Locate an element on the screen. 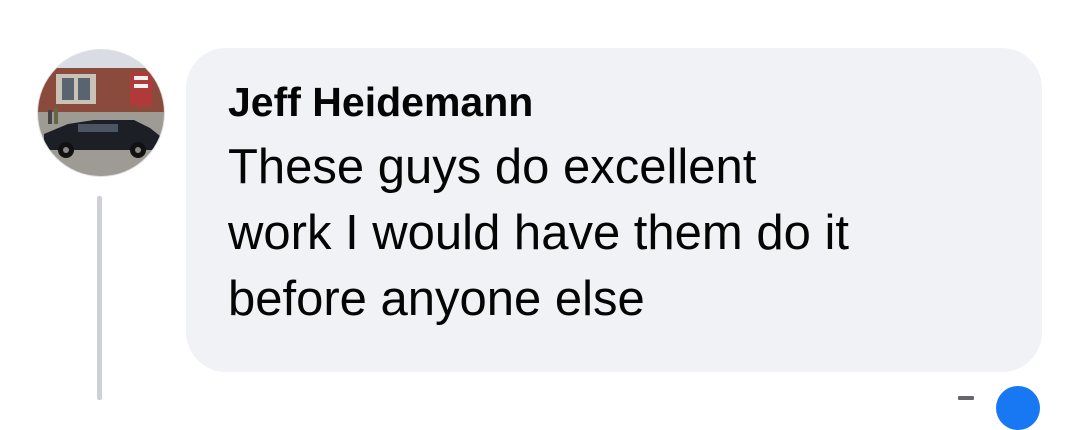 Image resolution: width=1080 pixels, height=430 pixels. author-avatar is located at coordinates (101, 113).